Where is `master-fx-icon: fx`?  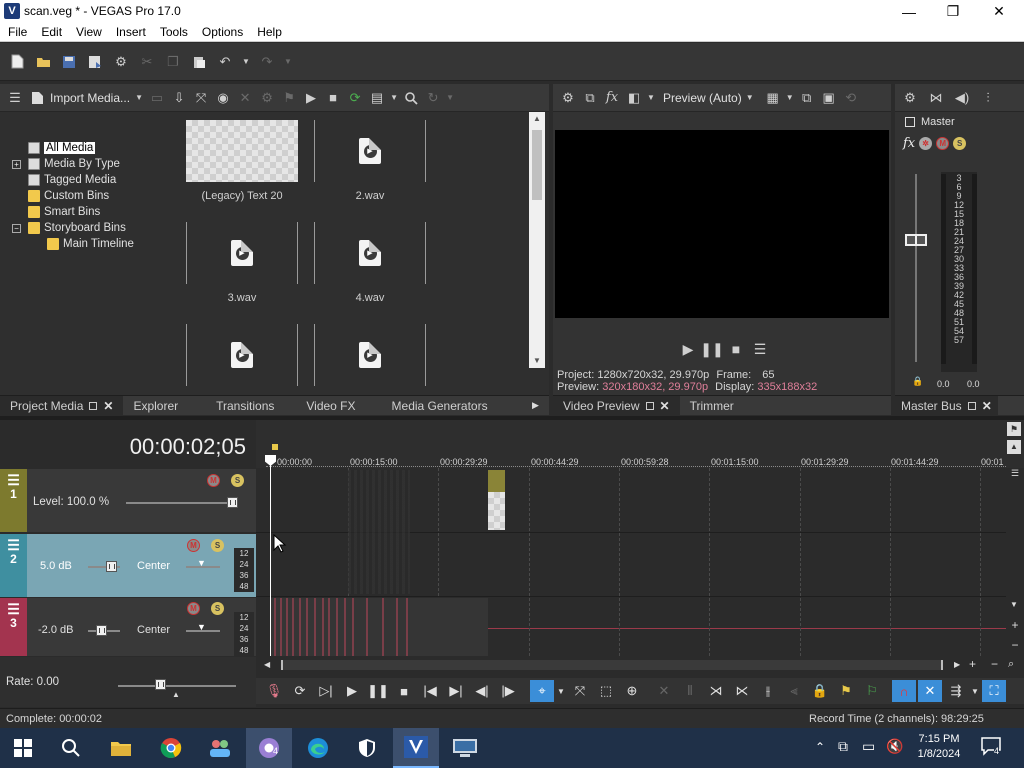
master-fx-icon: fx is located at coordinates (909, 143).